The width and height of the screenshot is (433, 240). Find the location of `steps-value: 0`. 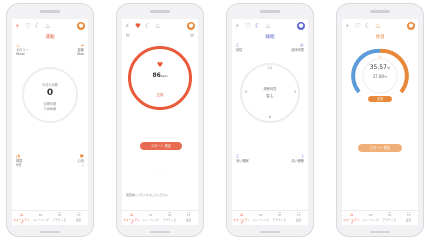

steps-value: 0 is located at coordinates (50, 93).